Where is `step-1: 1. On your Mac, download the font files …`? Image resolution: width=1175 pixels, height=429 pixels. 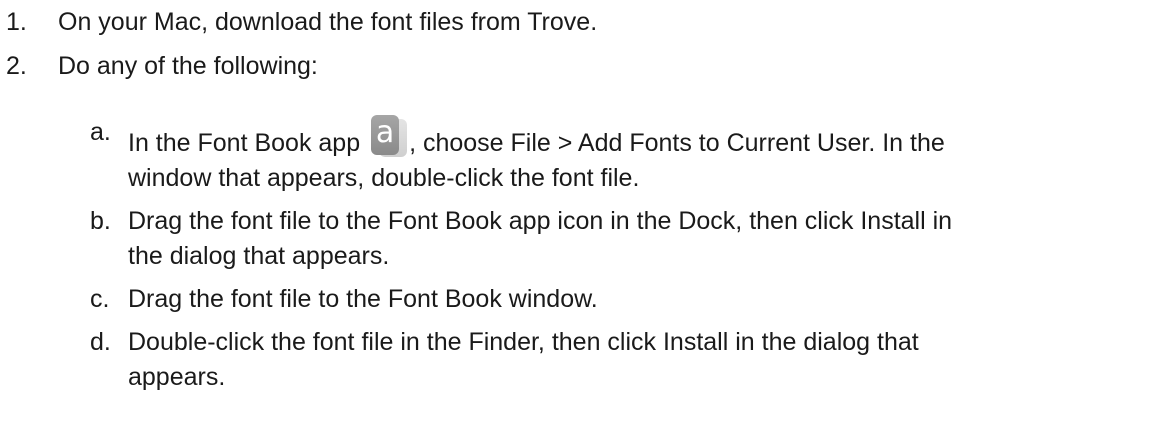
step-1: 1. On your Mac, download the font files … is located at coordinates (587, 27).